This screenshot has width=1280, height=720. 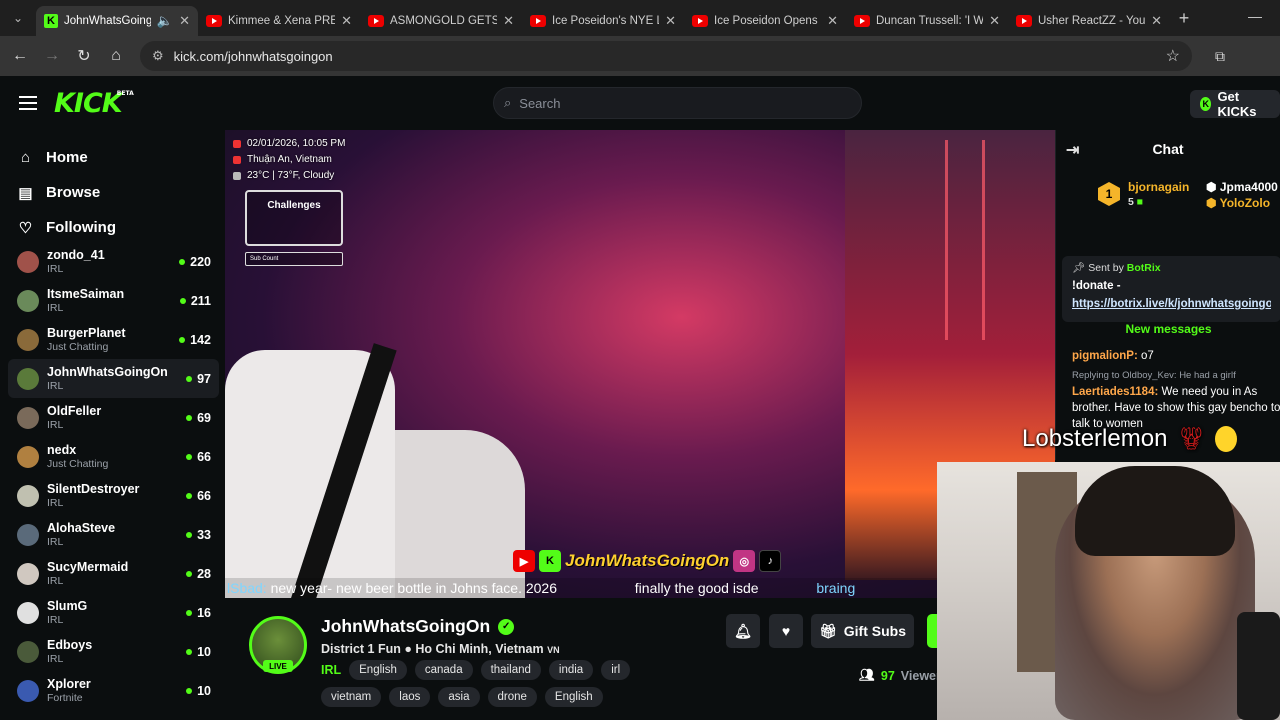 I want to click on sub-count-label: Sub Count, so click(x=264, y=259).